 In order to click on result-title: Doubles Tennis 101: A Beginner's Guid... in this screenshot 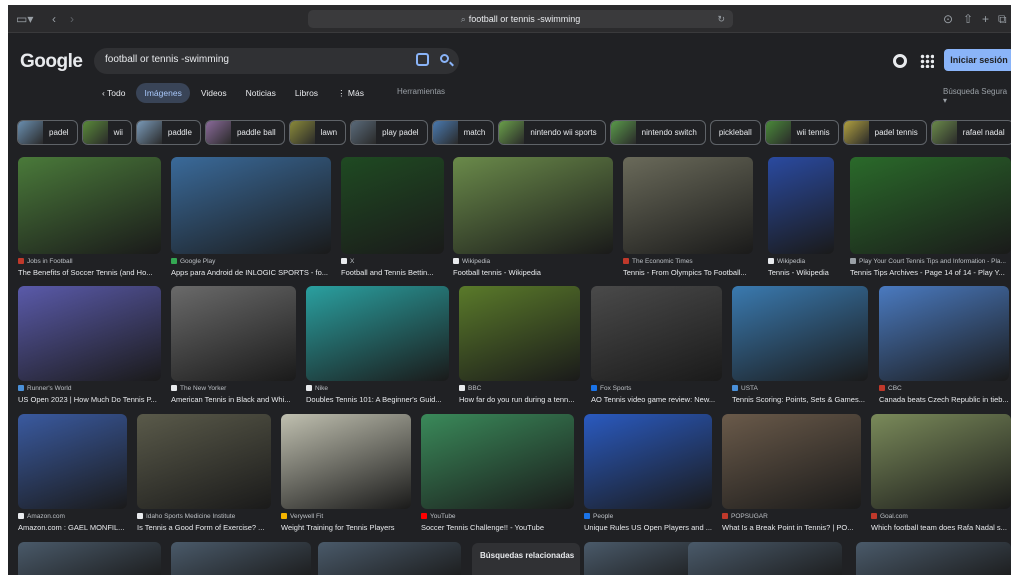, I will do `click(377, 399)`.